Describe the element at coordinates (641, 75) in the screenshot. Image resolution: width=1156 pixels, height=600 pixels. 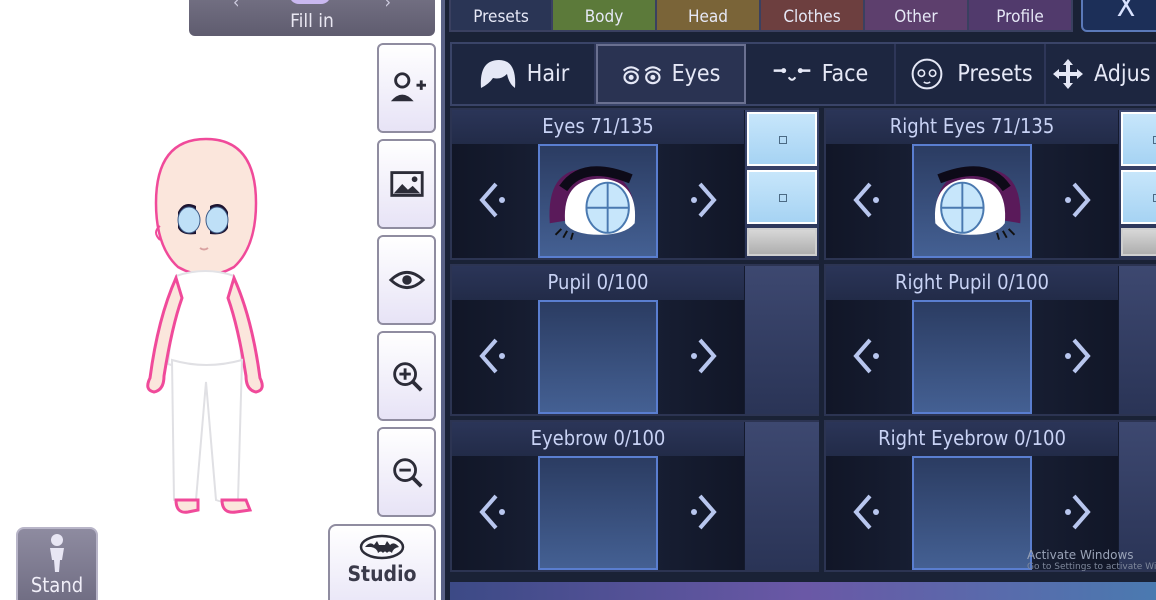
I see `eyes-icon` at that location.